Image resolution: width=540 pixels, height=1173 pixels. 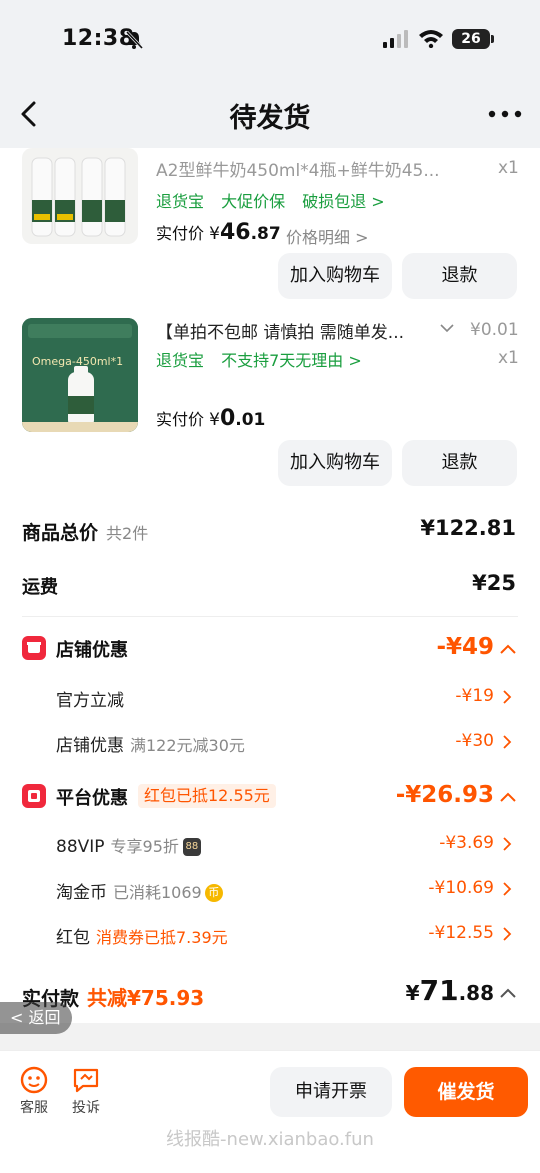 What do you see at coordinates (431, 39) in the screenshot?
I see `wifi-icon` at bounding box center [431, 39].